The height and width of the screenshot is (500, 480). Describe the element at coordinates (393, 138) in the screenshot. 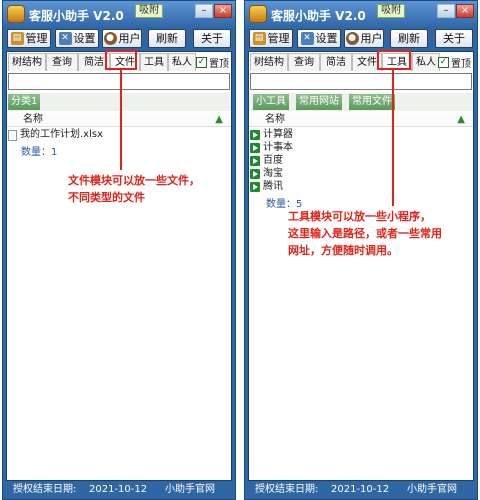

I see `tools-callout-line` at that location.